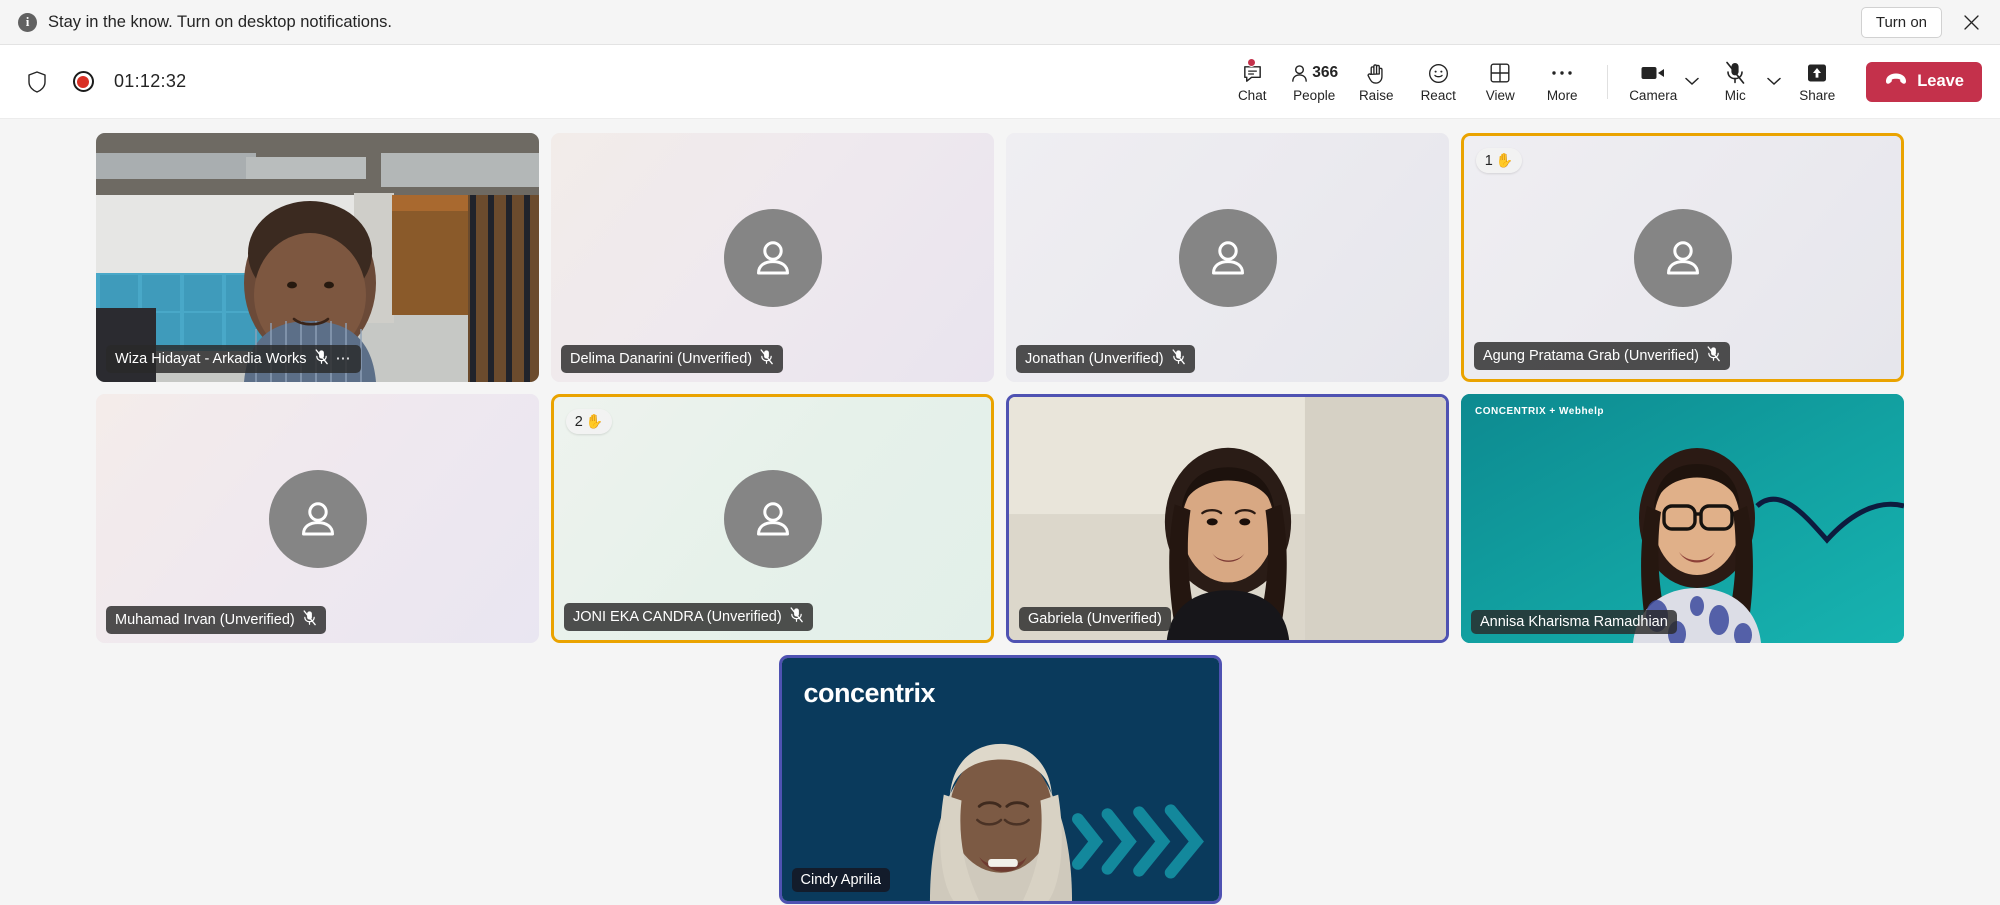 The width and height of the screenshot is (2000, 905). Describe the element at coordinates (104, 82) in the screenshot. I see `toolbar-left-group: 01:12:32` at that location.